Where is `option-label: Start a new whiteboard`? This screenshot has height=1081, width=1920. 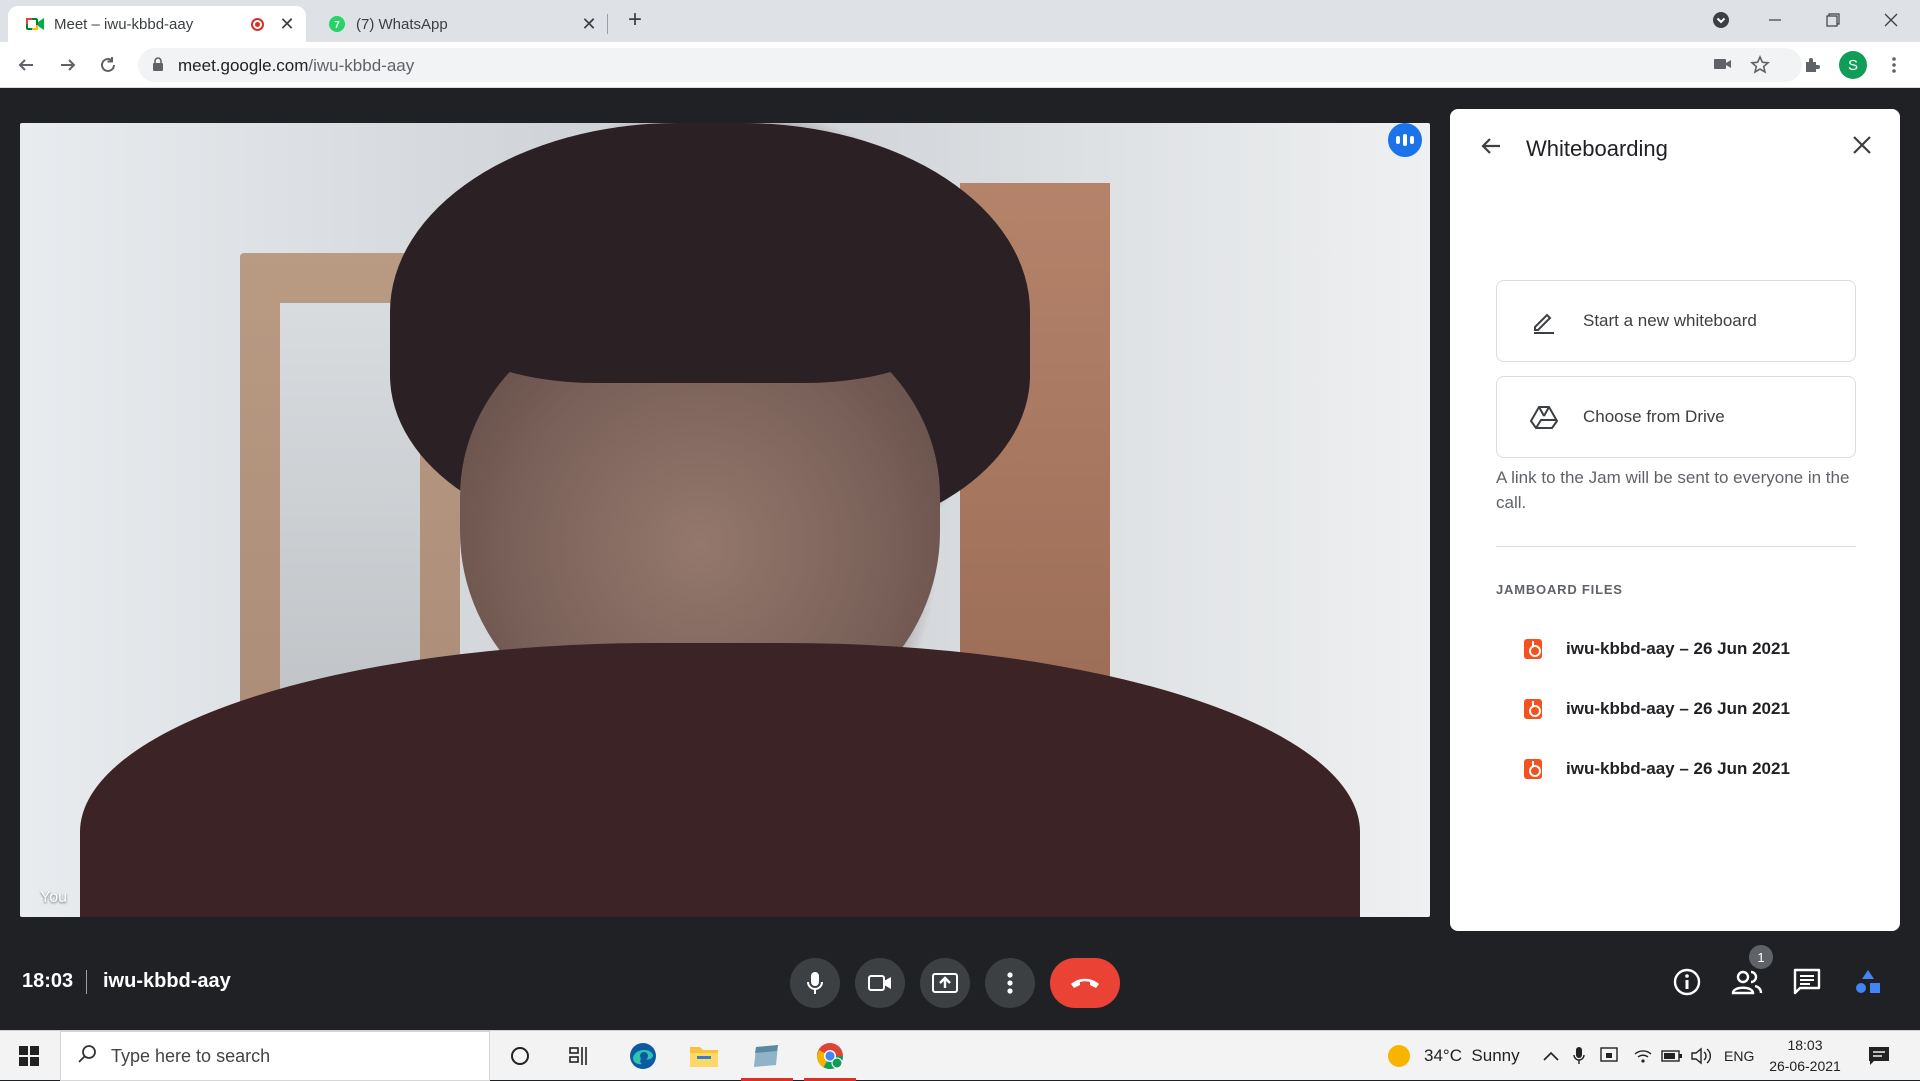
option-label: Start a new whiteboard is located at coordinates (1670, 320).